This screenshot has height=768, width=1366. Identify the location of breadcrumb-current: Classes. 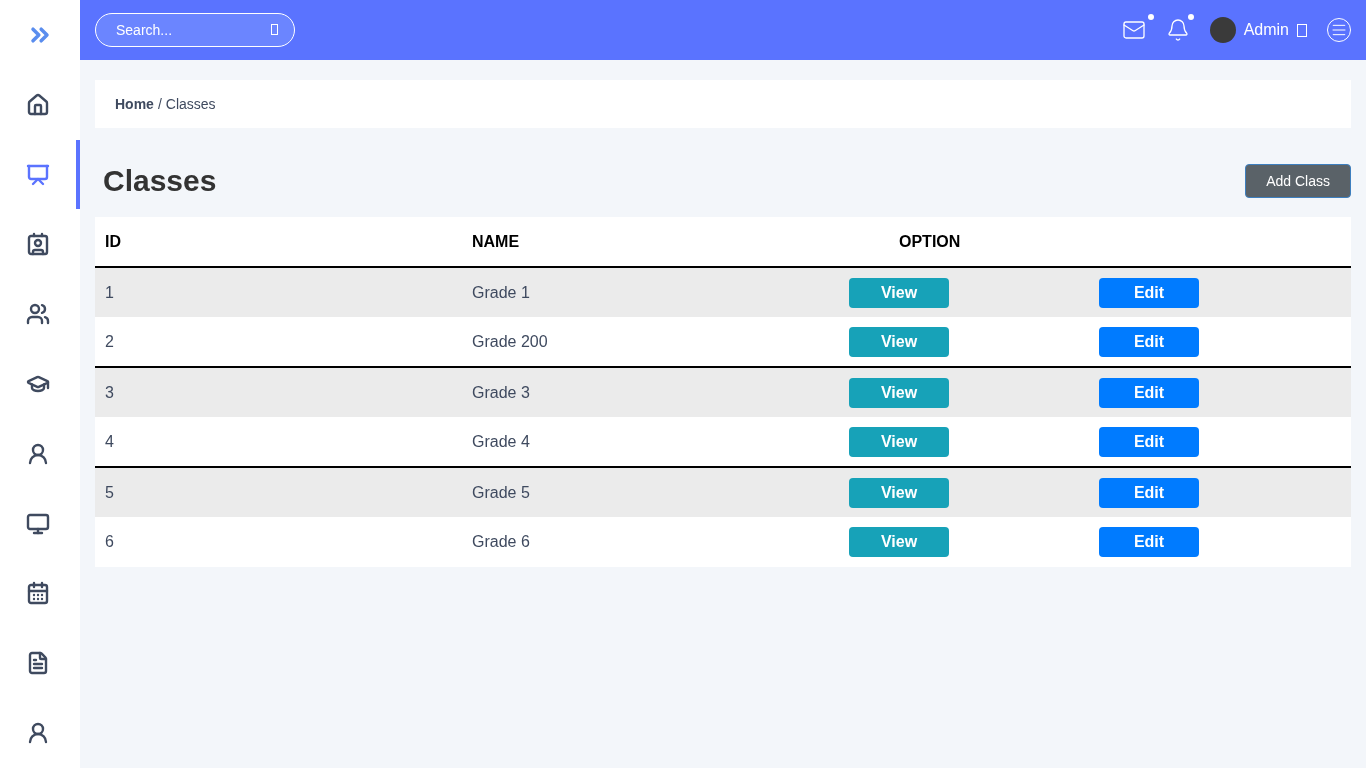
(190, 104).